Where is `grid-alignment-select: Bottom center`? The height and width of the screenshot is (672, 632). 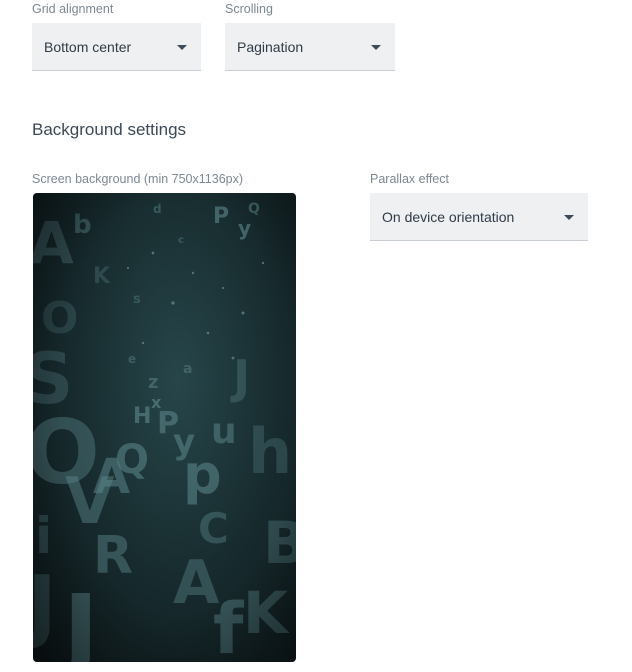
grid-alignment-select: Bottom center is located at coordinates (116, 47).